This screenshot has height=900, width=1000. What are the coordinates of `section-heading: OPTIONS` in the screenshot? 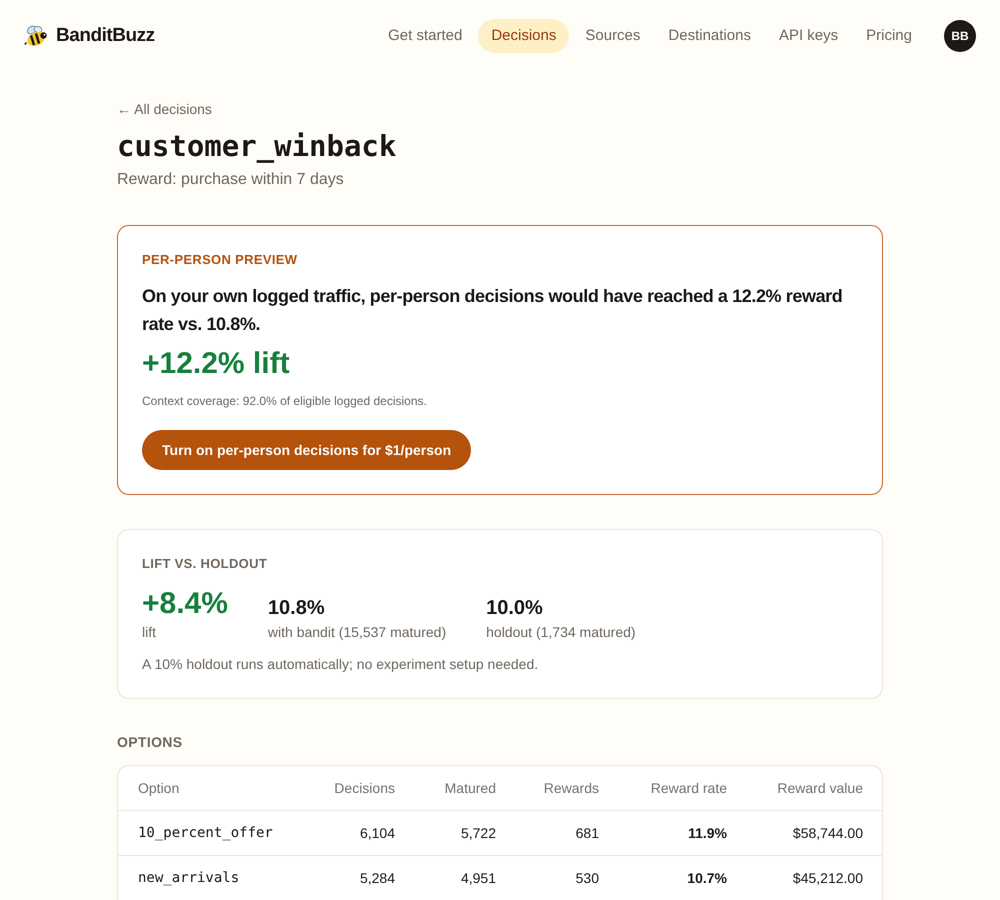 It's located at (149, 742).